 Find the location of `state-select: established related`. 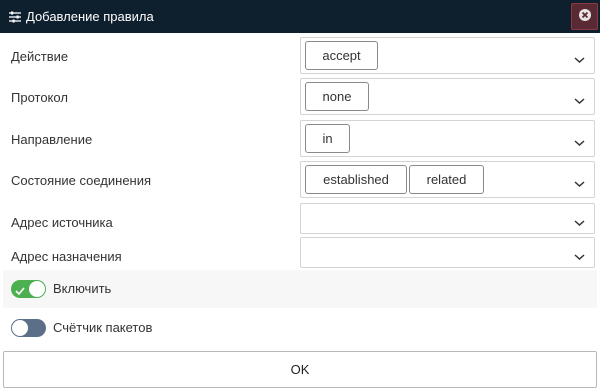

state-select: established related is located at coordinates (447, 179).